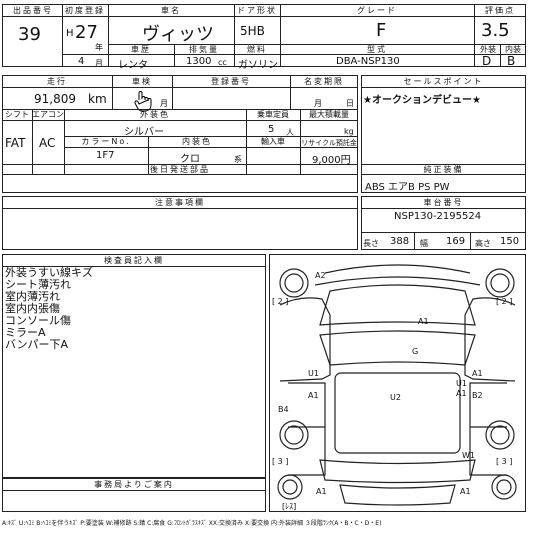 This screenshot has width=552, height=536. Describe the element at coordinates (377, 49) in the screenshot. I see `model-label: 型式` at that location.